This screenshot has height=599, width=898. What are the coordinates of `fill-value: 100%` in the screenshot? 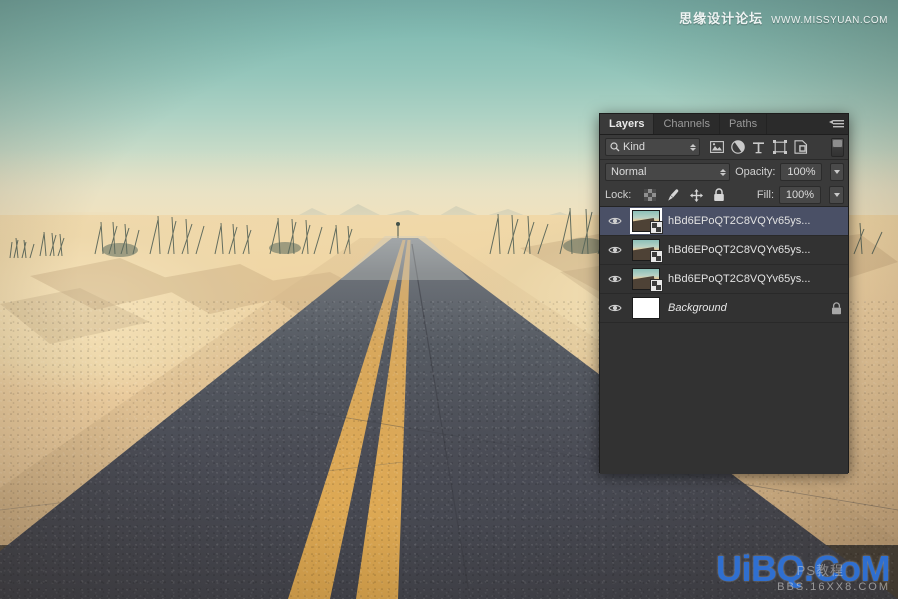 It's located at (800, 195).